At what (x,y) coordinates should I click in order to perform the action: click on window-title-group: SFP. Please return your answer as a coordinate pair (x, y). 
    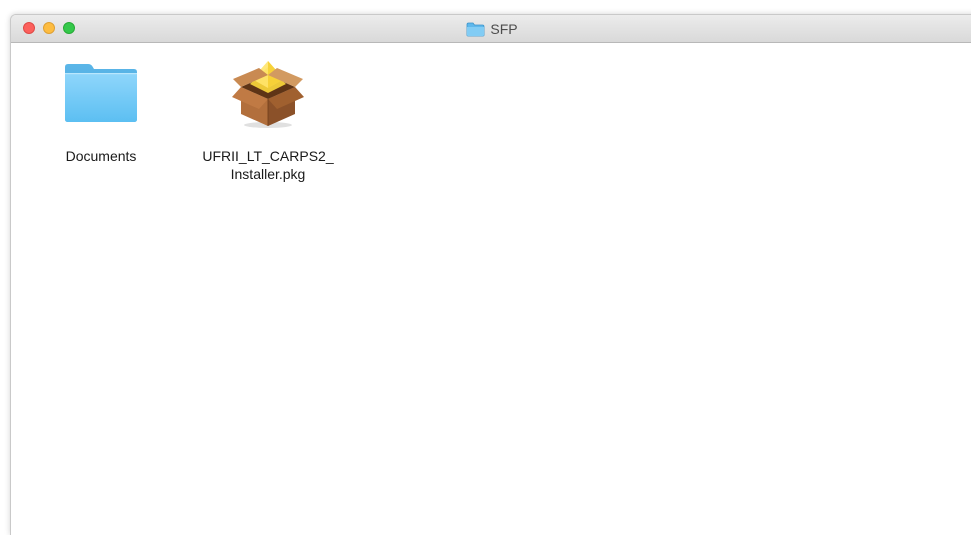
    Looking at the image, I should click on (491, 29).